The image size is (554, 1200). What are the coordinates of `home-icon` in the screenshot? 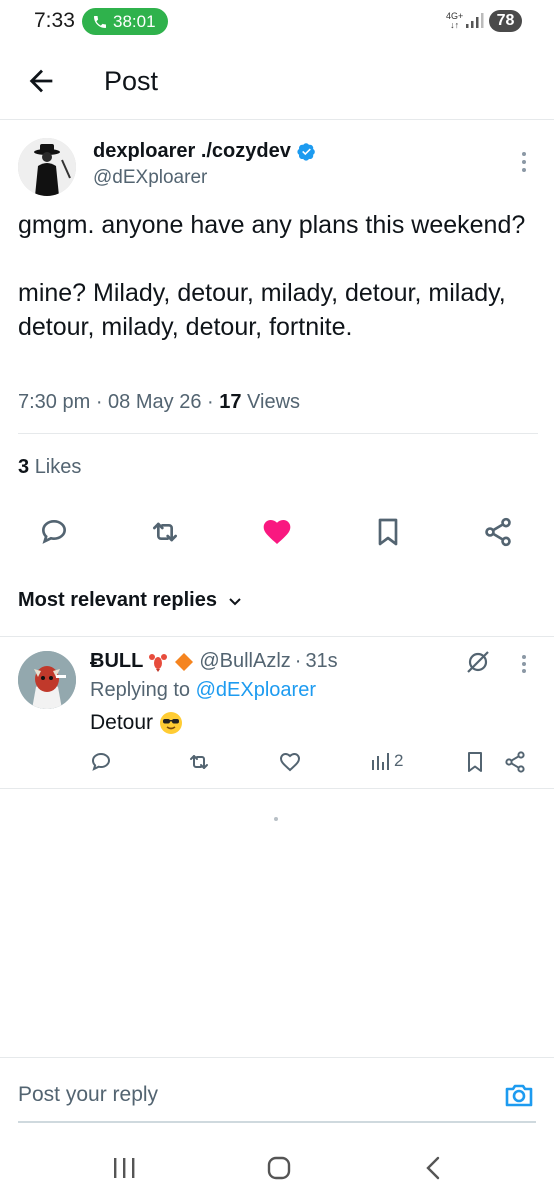 It's located at (279, 1168).